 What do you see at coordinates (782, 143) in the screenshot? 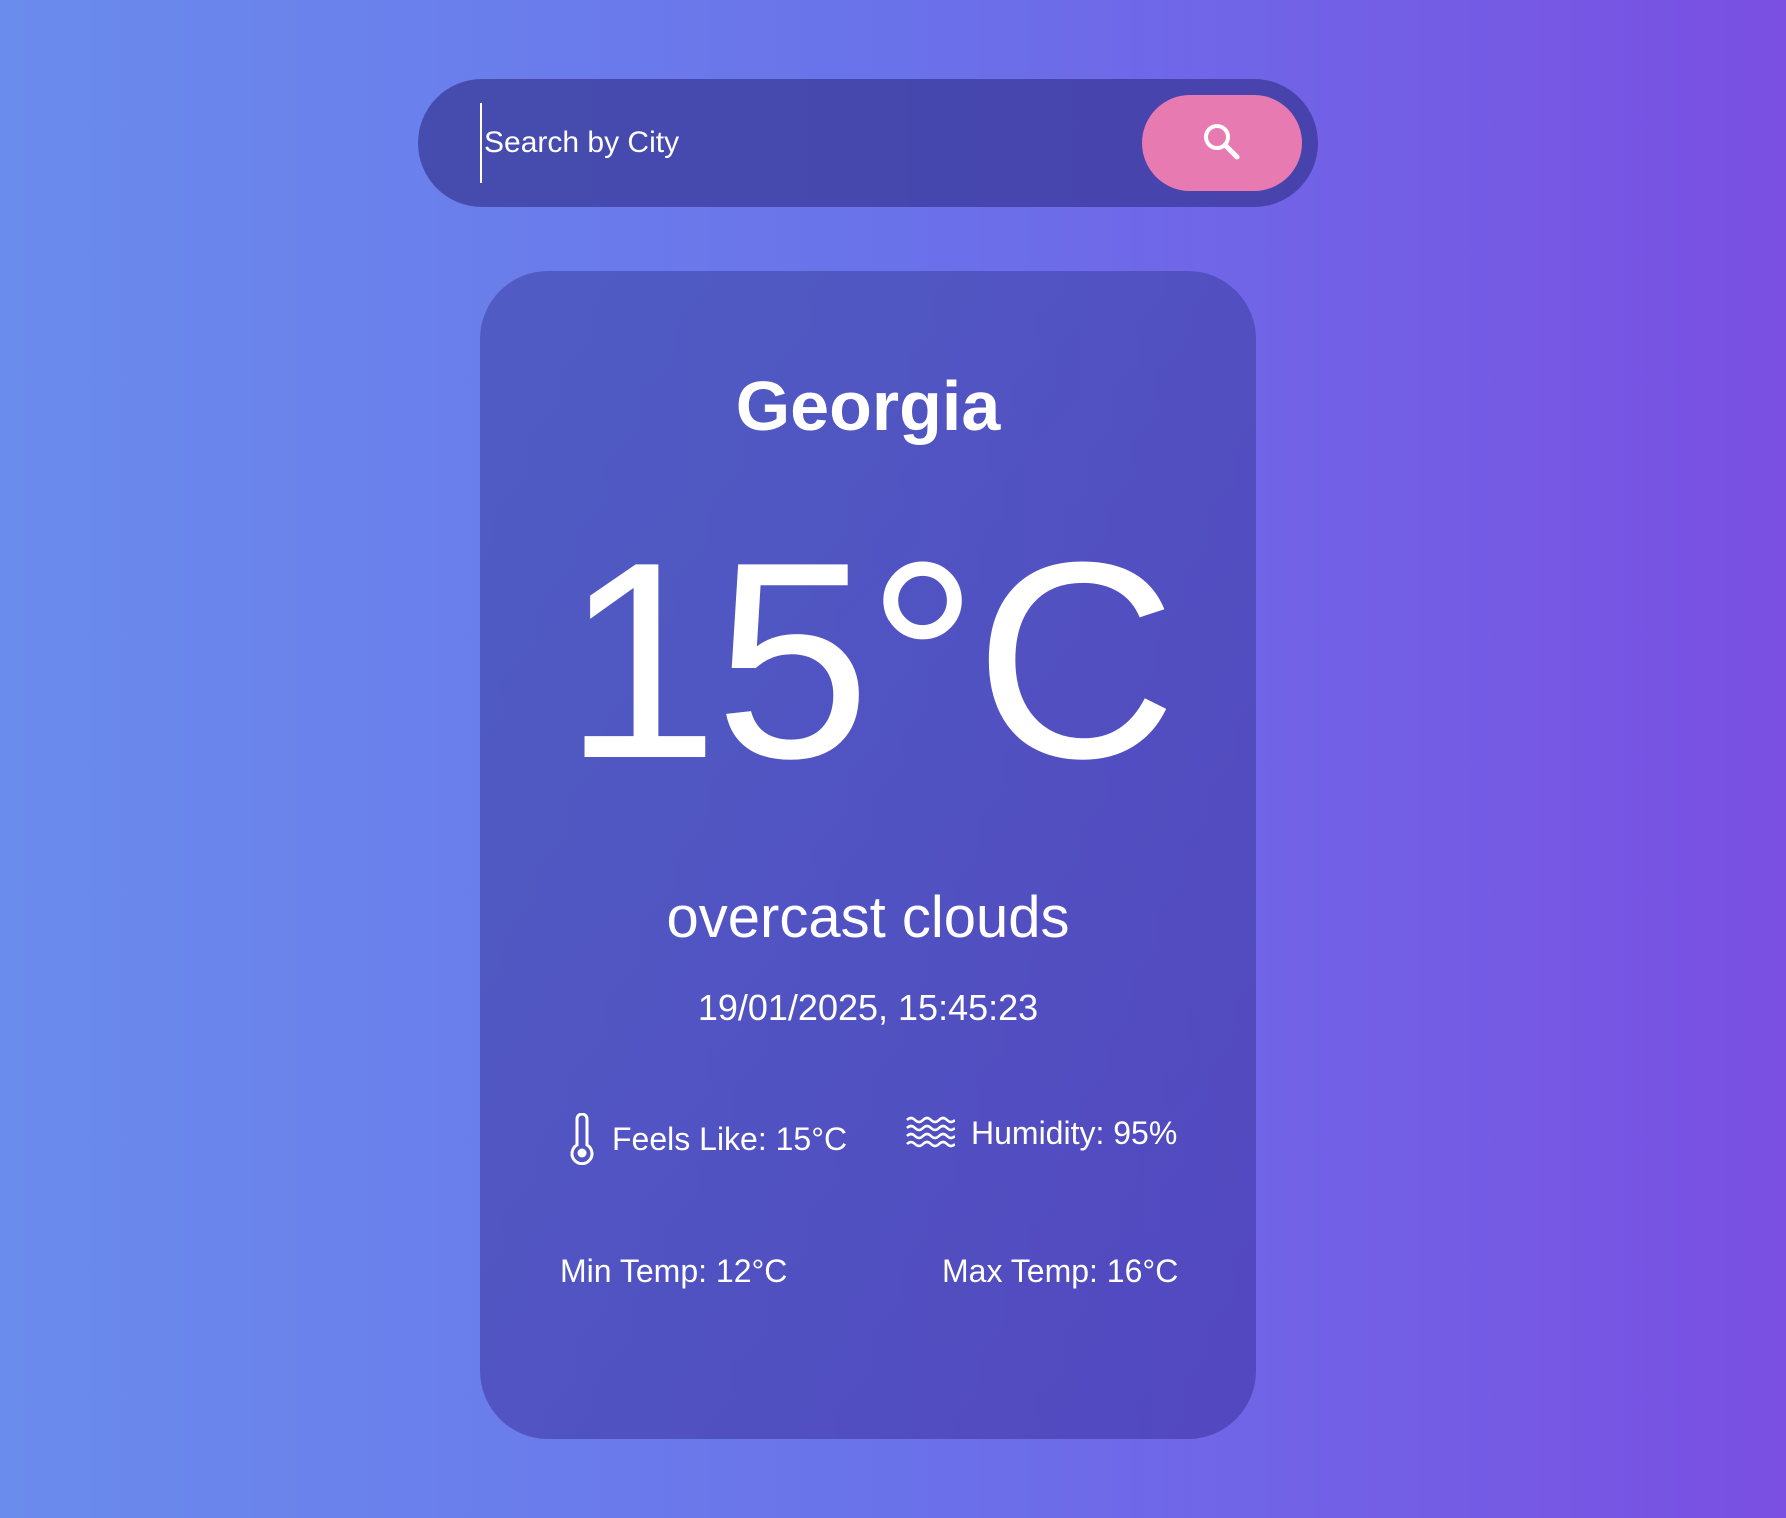
I see `search-input` at bounding box center [782, 143].